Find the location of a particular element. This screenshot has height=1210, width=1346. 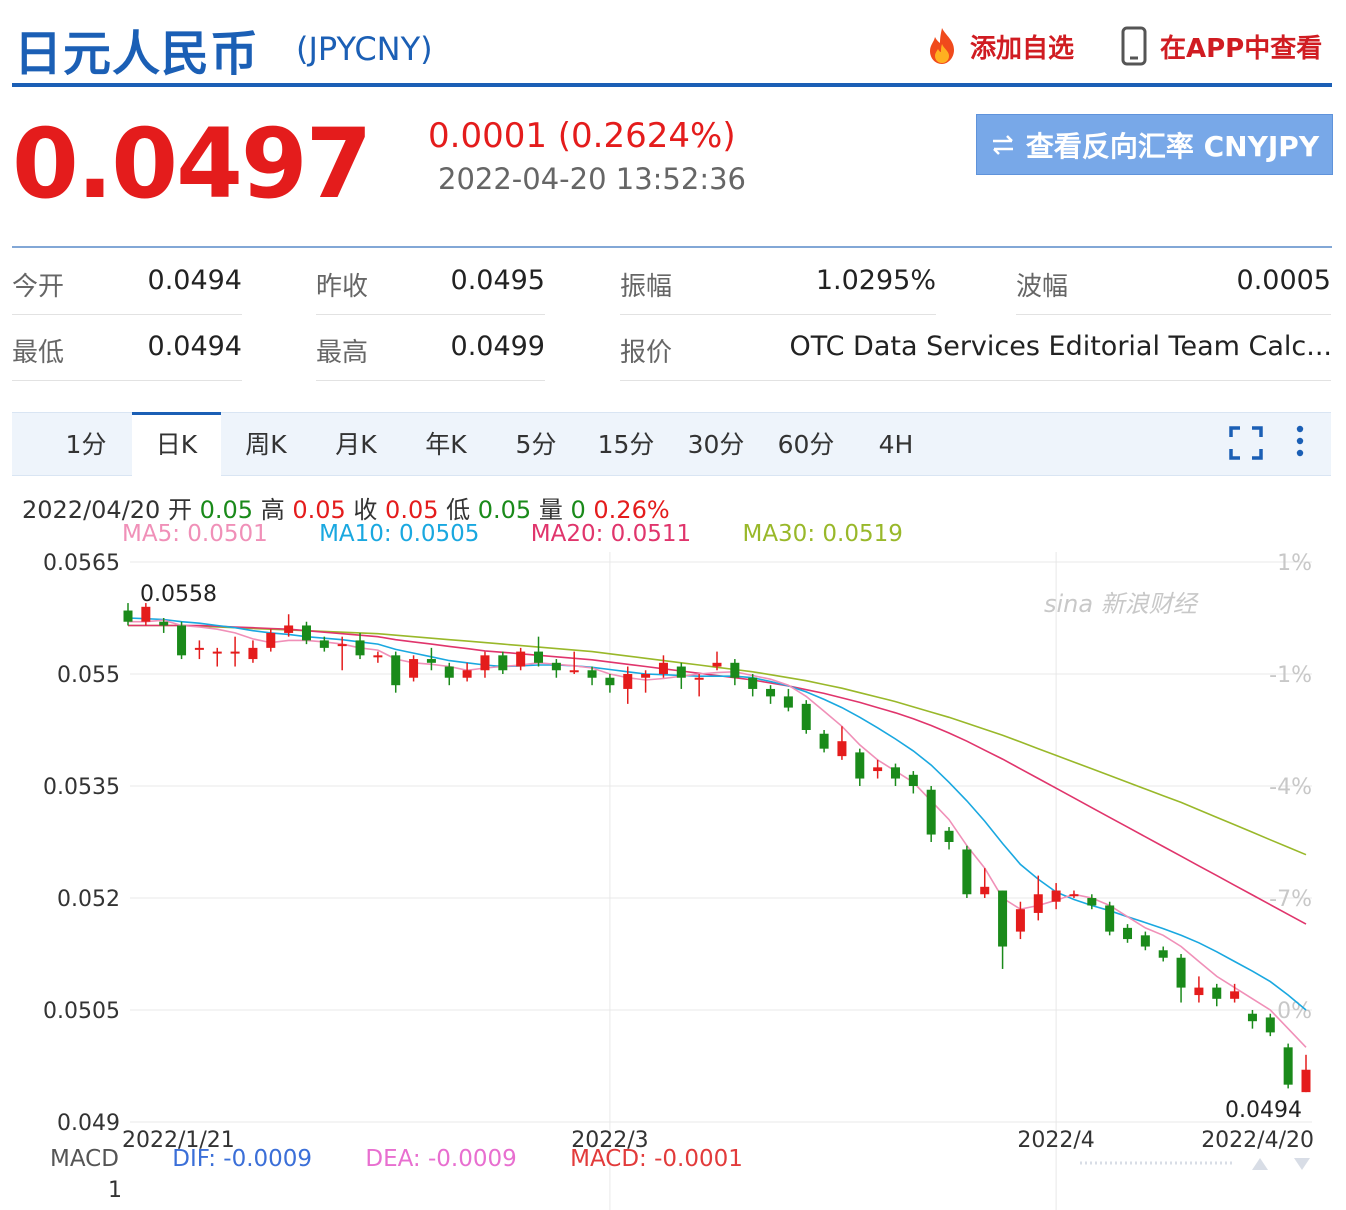

x-tick-label: 2022/4/20 is located at coordinates (1257, 1140).